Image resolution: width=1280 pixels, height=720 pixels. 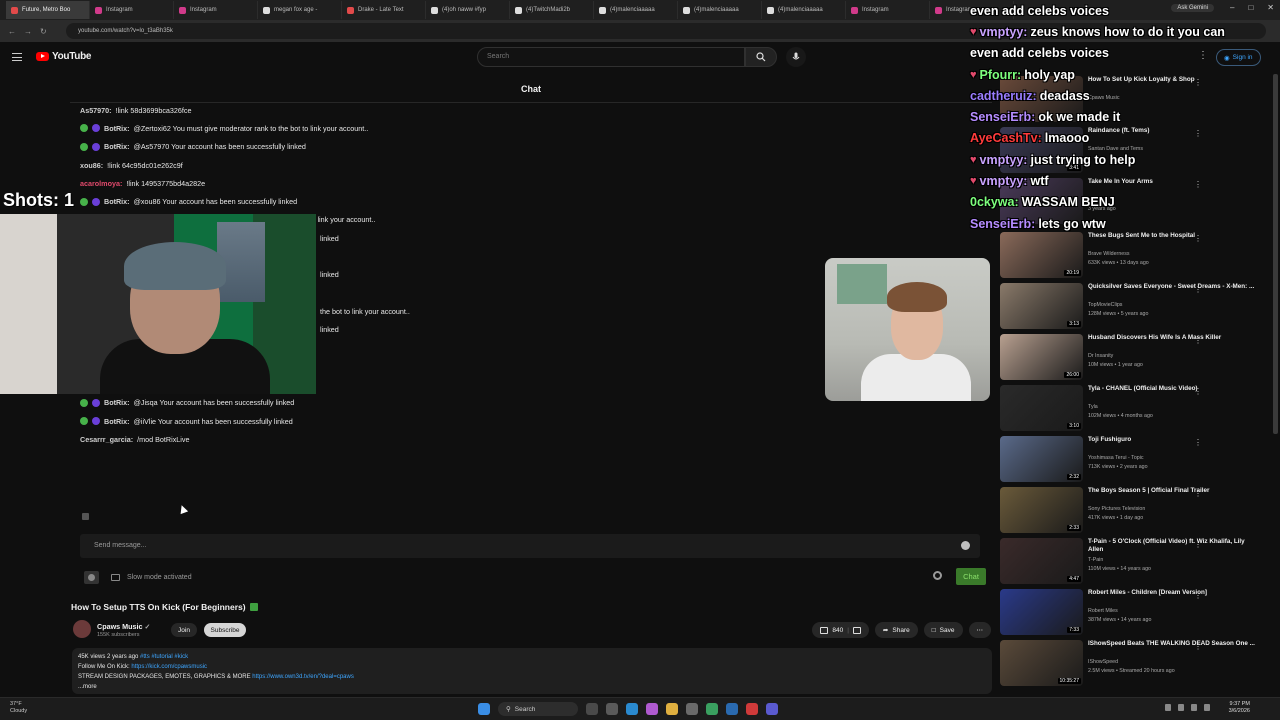 What do you see at coordinates (18, 708) in the screenshot?
I see `weather-widget: 37°F Cloudy` at bounding box center [18, 708].